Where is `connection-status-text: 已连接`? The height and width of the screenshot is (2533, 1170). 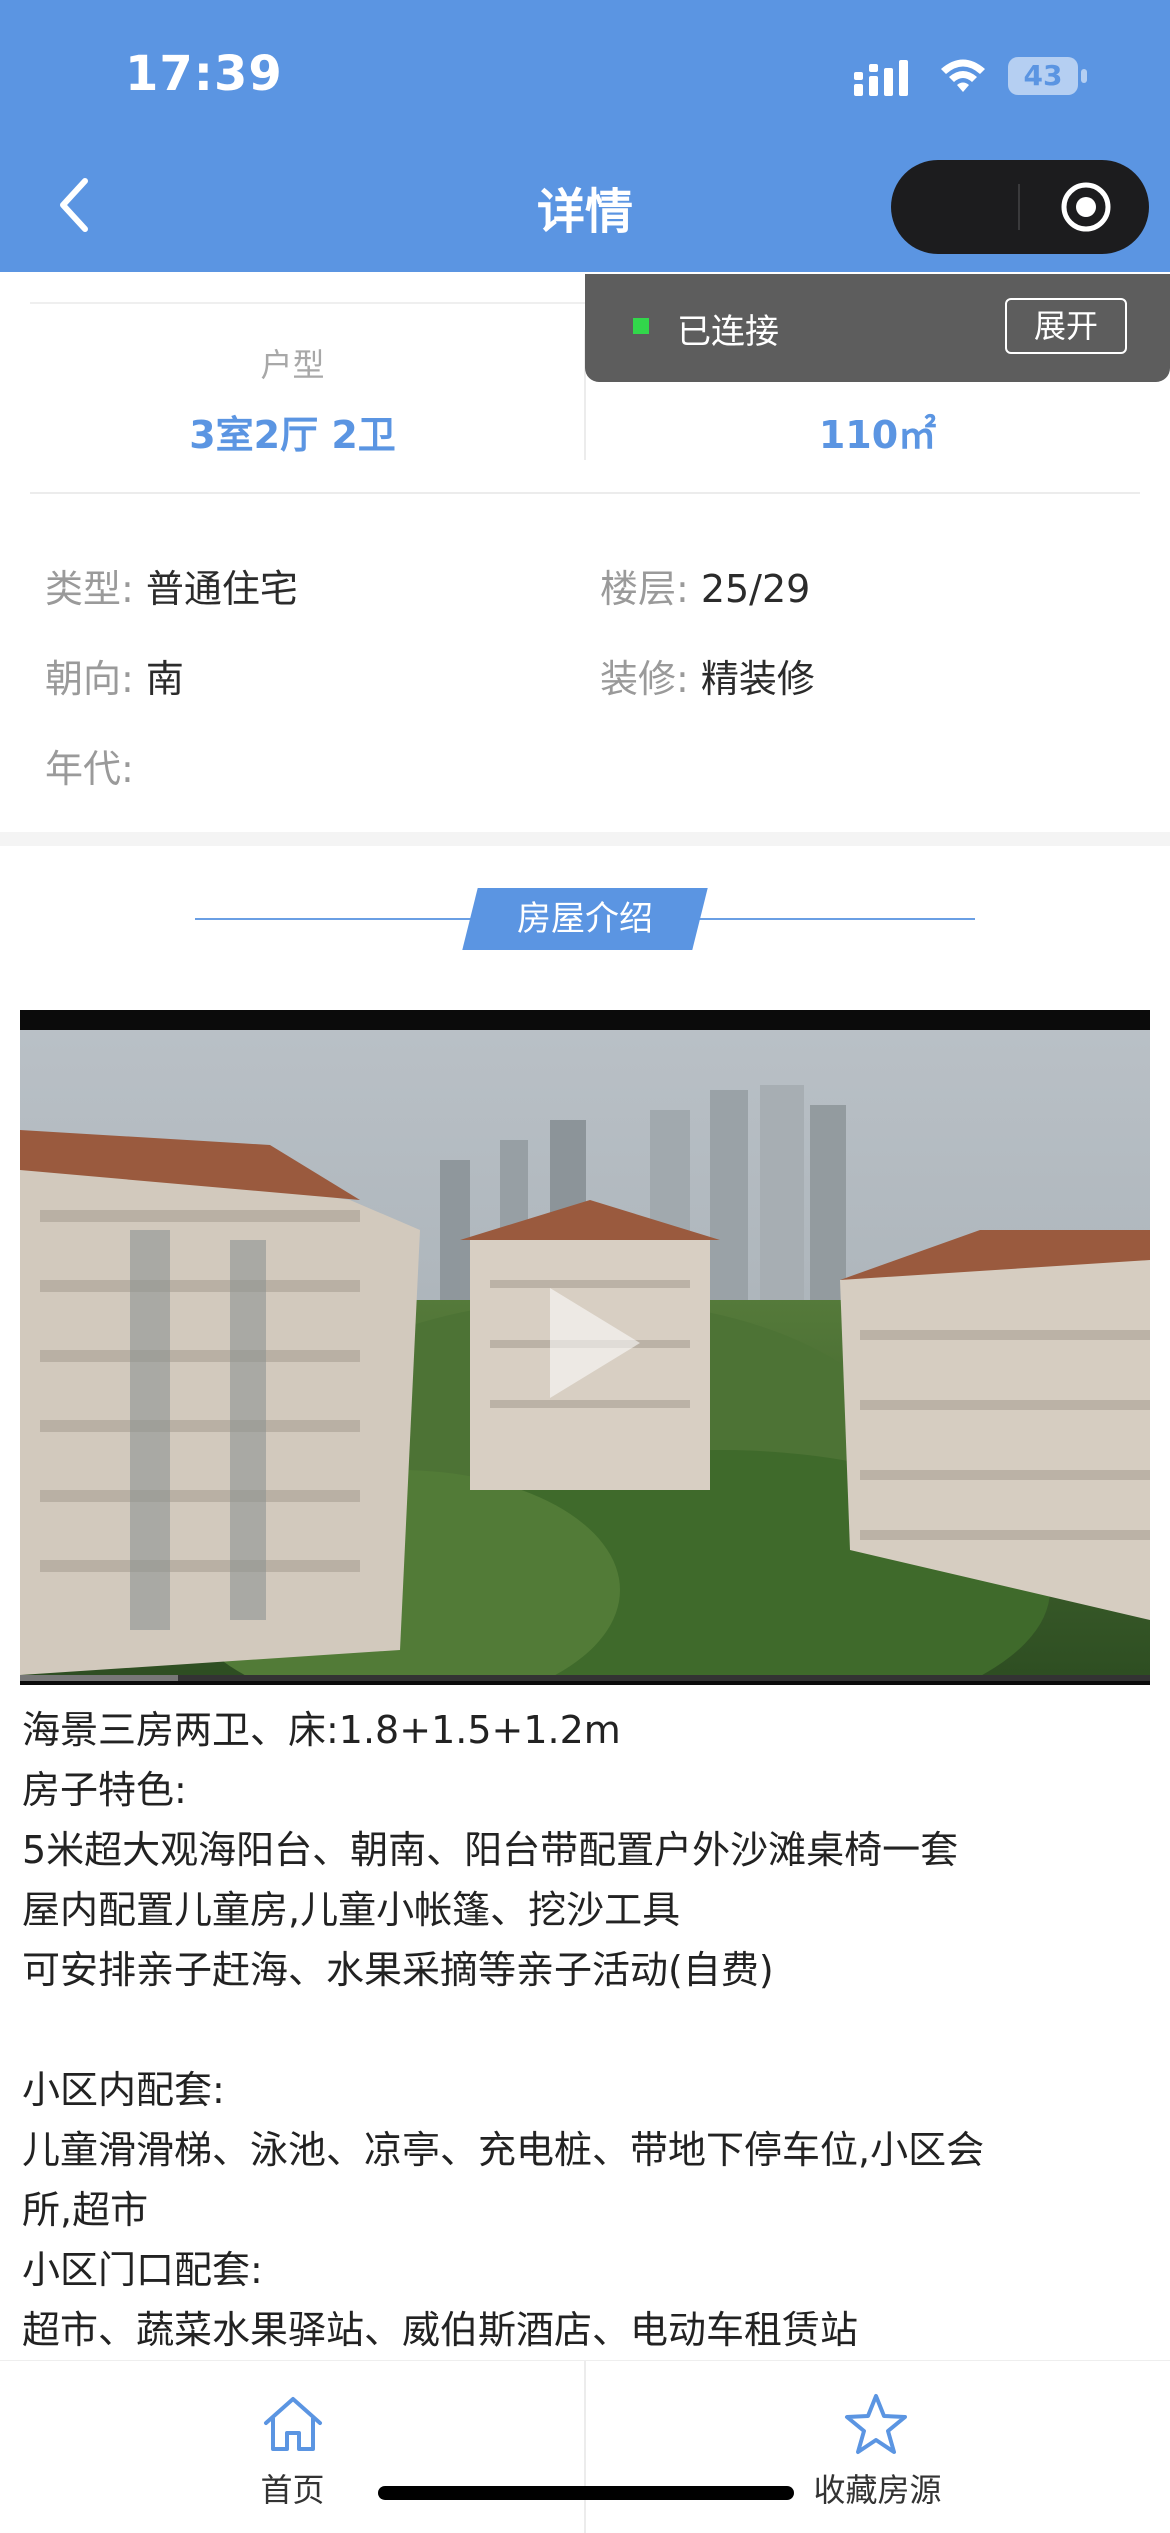 connection-status-text: 已连接 is located at coordinates (728, 332).